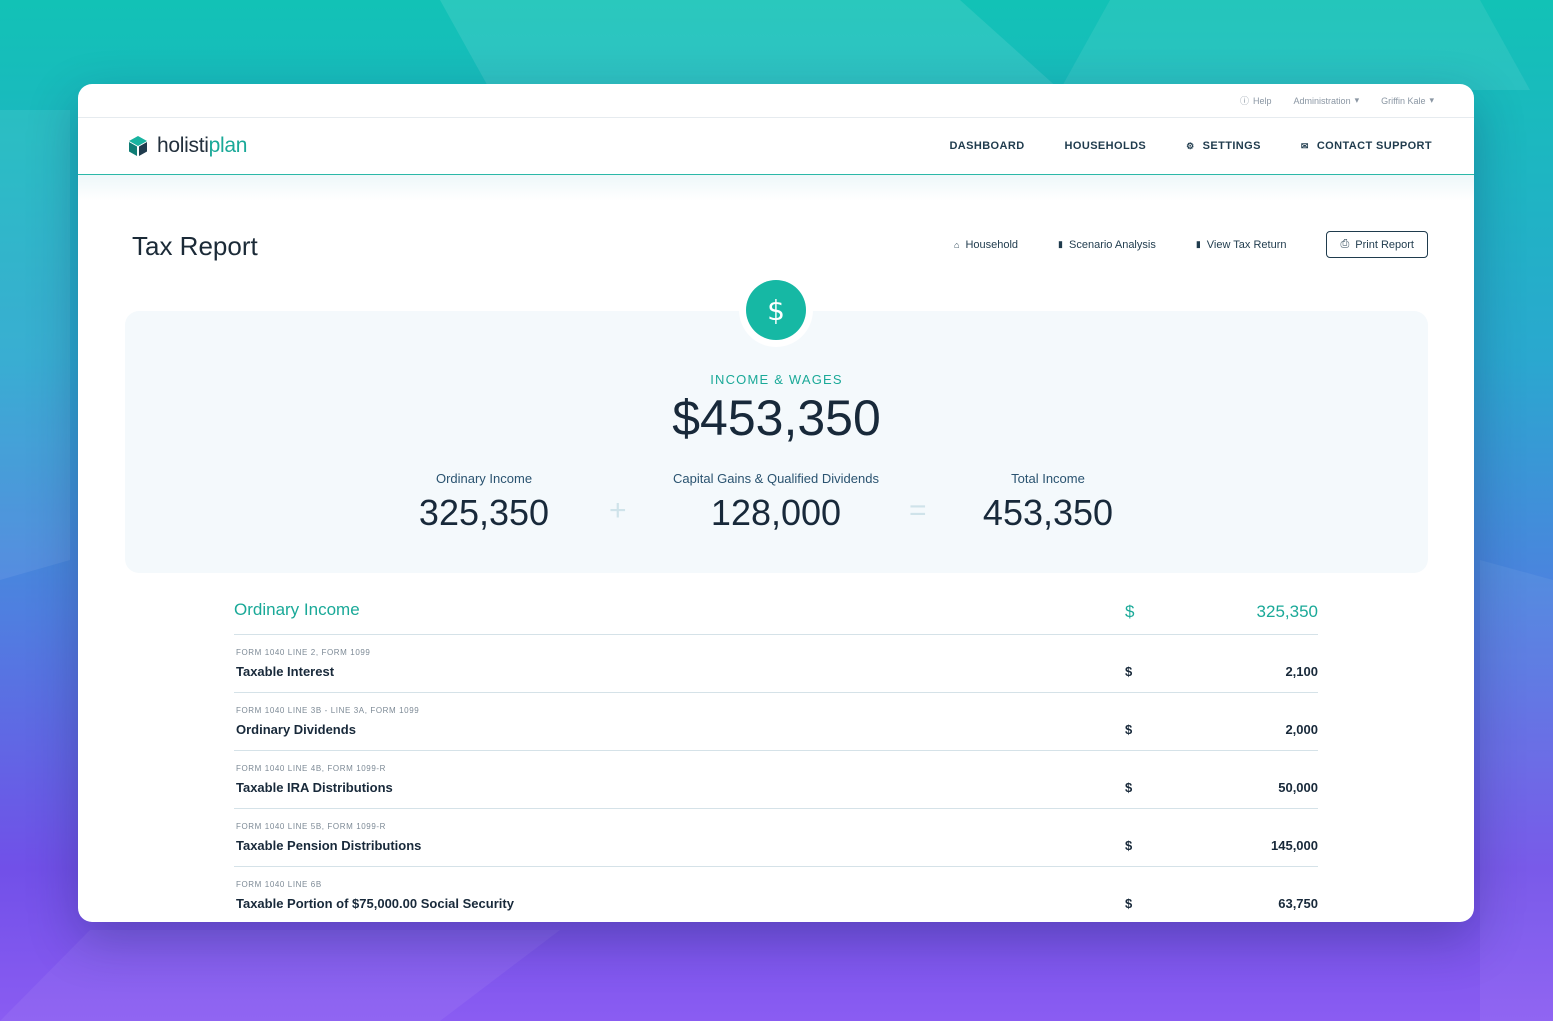  Describe the element at coordinates (202, 145) in the screenshot. I see `logo-text: holistiplan` at that location.